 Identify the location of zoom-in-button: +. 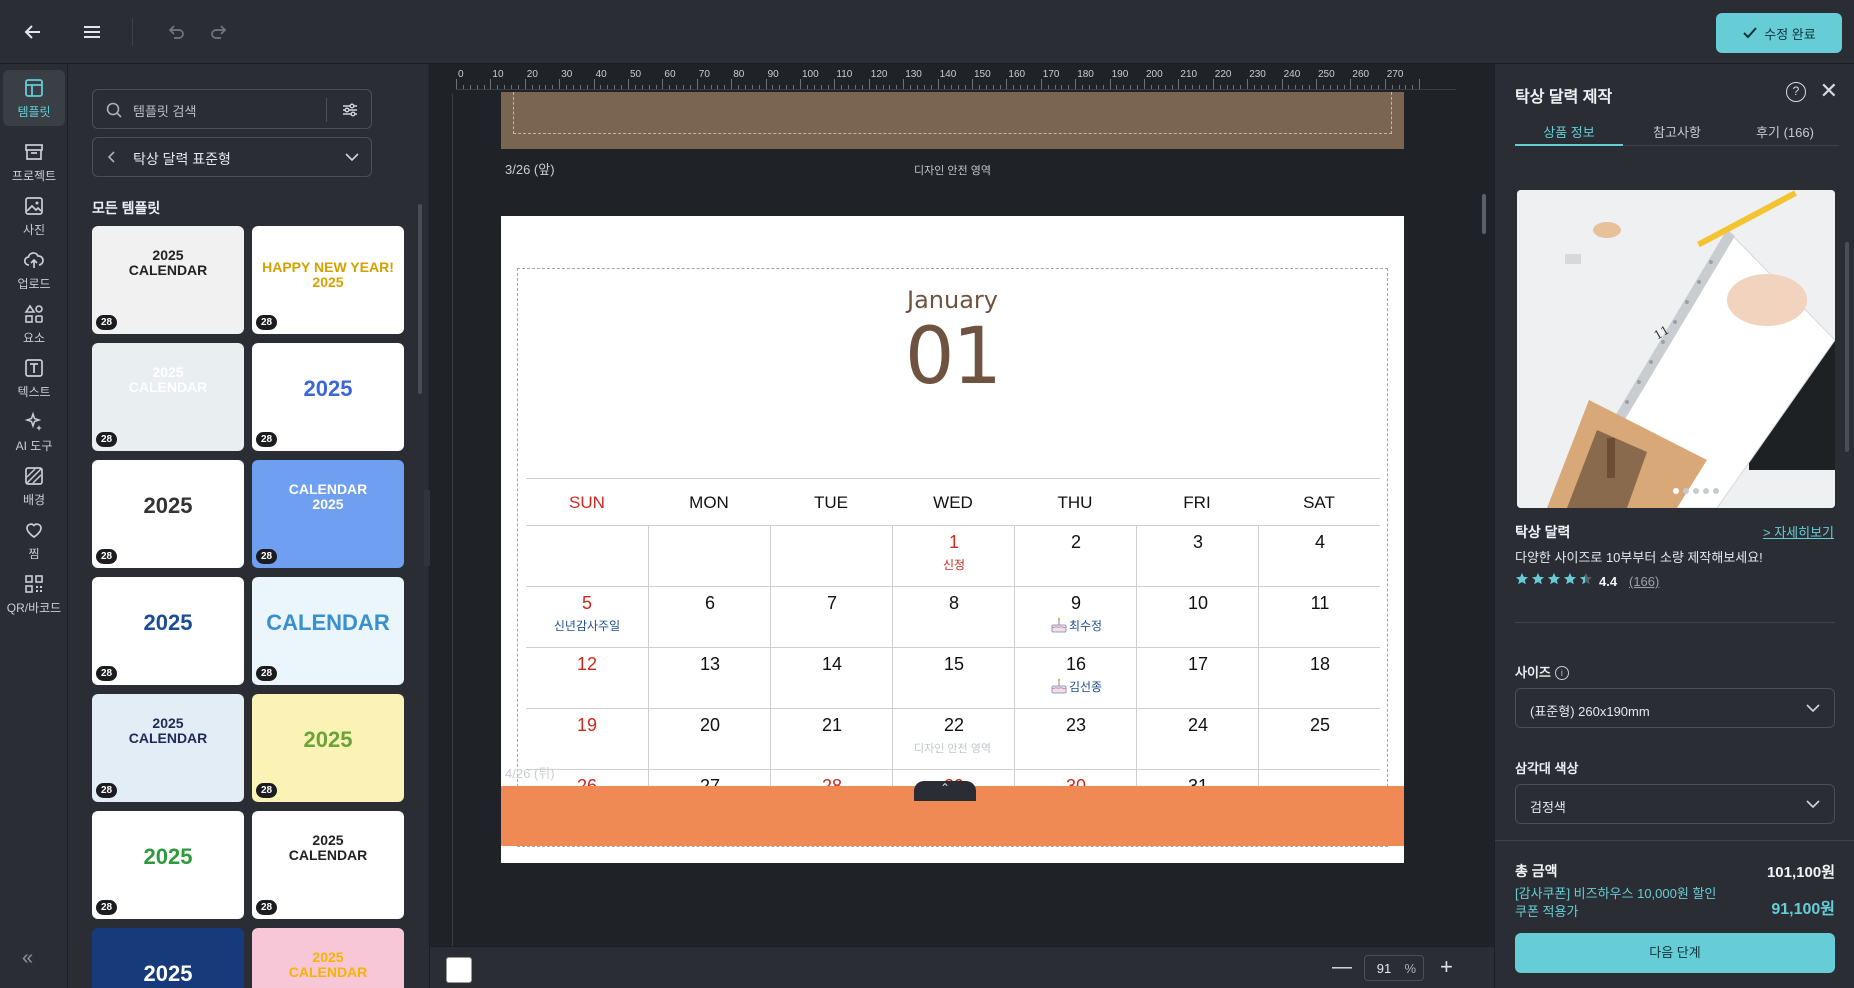
(1446, 967).